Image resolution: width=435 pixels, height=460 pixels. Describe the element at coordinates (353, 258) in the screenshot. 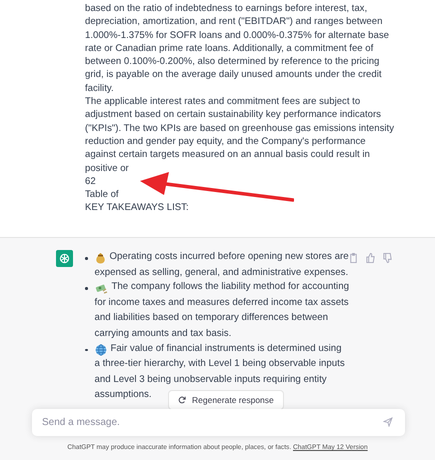

I see `copy-icon` at that location.